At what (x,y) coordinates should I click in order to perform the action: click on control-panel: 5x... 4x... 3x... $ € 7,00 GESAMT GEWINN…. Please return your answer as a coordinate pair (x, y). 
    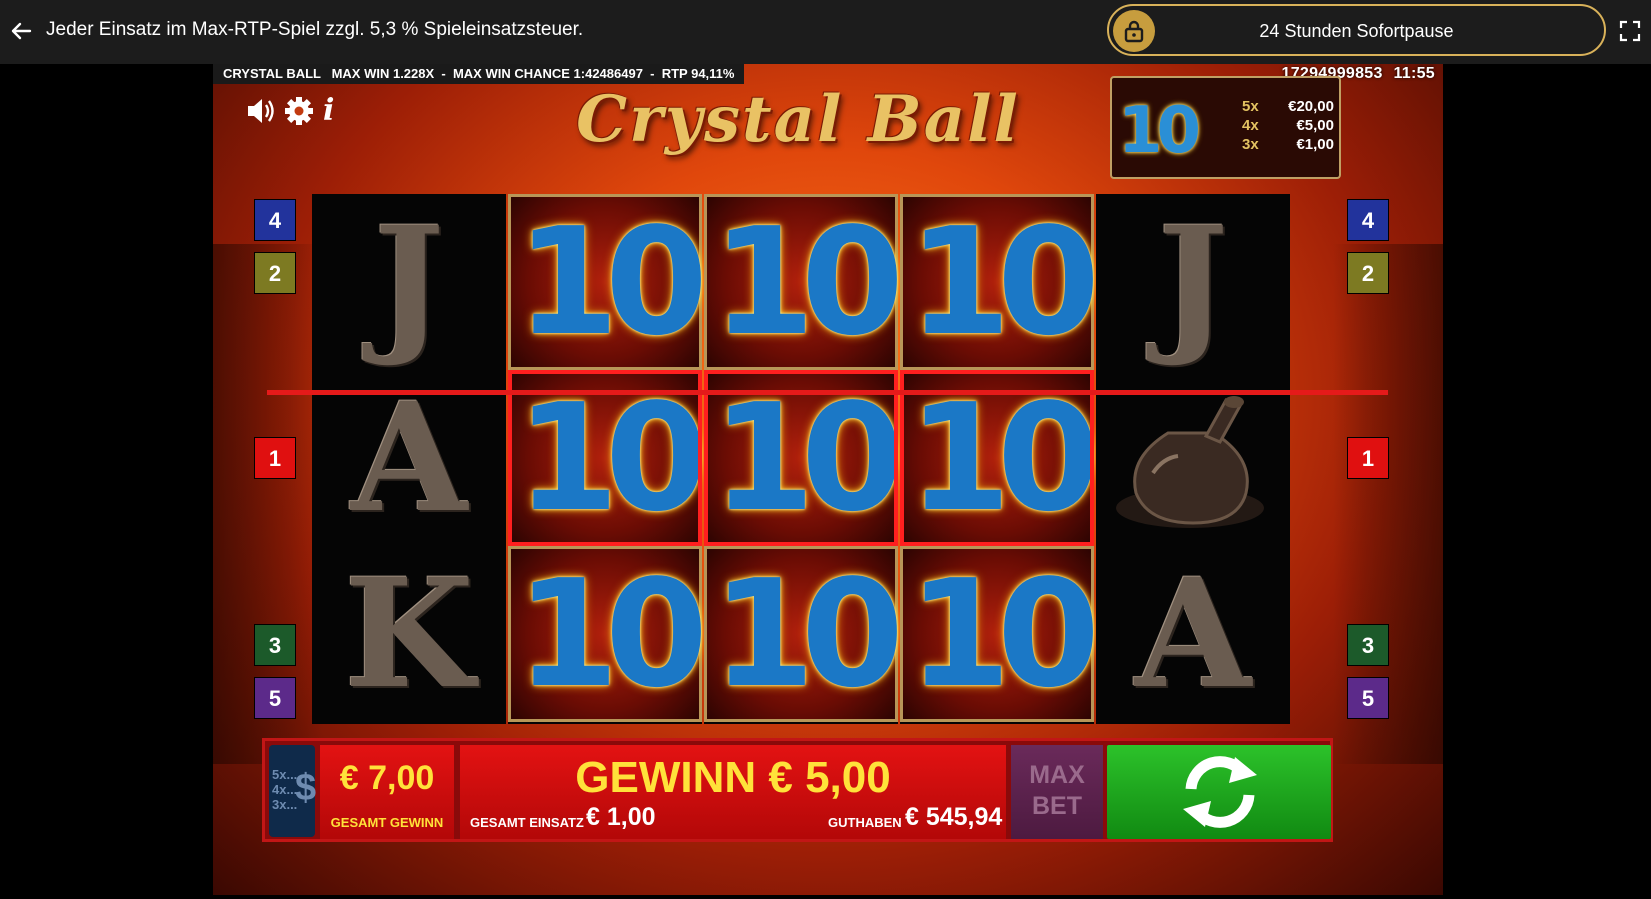
    Looking at the image, I should click on (797, 790).